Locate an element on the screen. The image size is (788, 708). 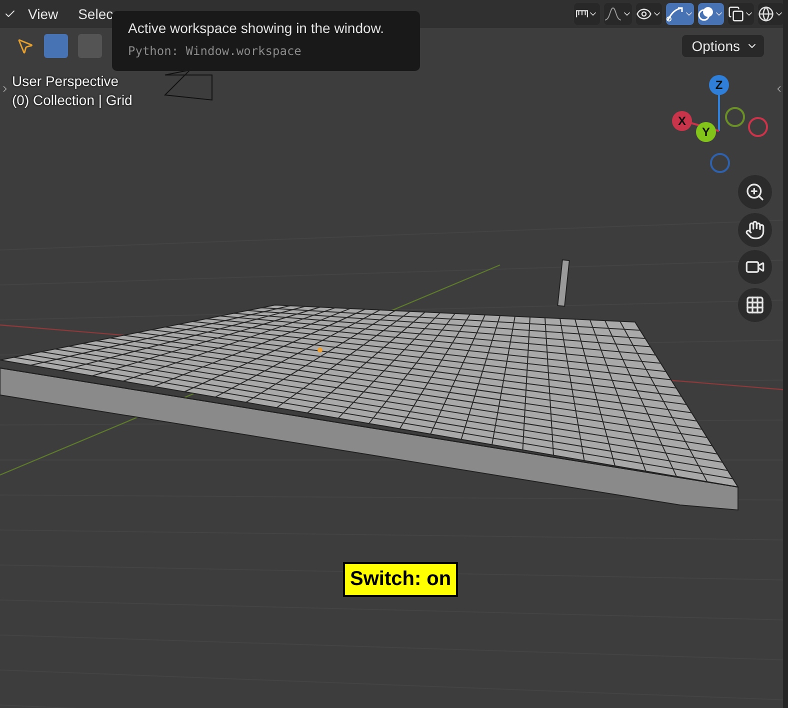
xray-toggle is located at coordinates (741, 14).